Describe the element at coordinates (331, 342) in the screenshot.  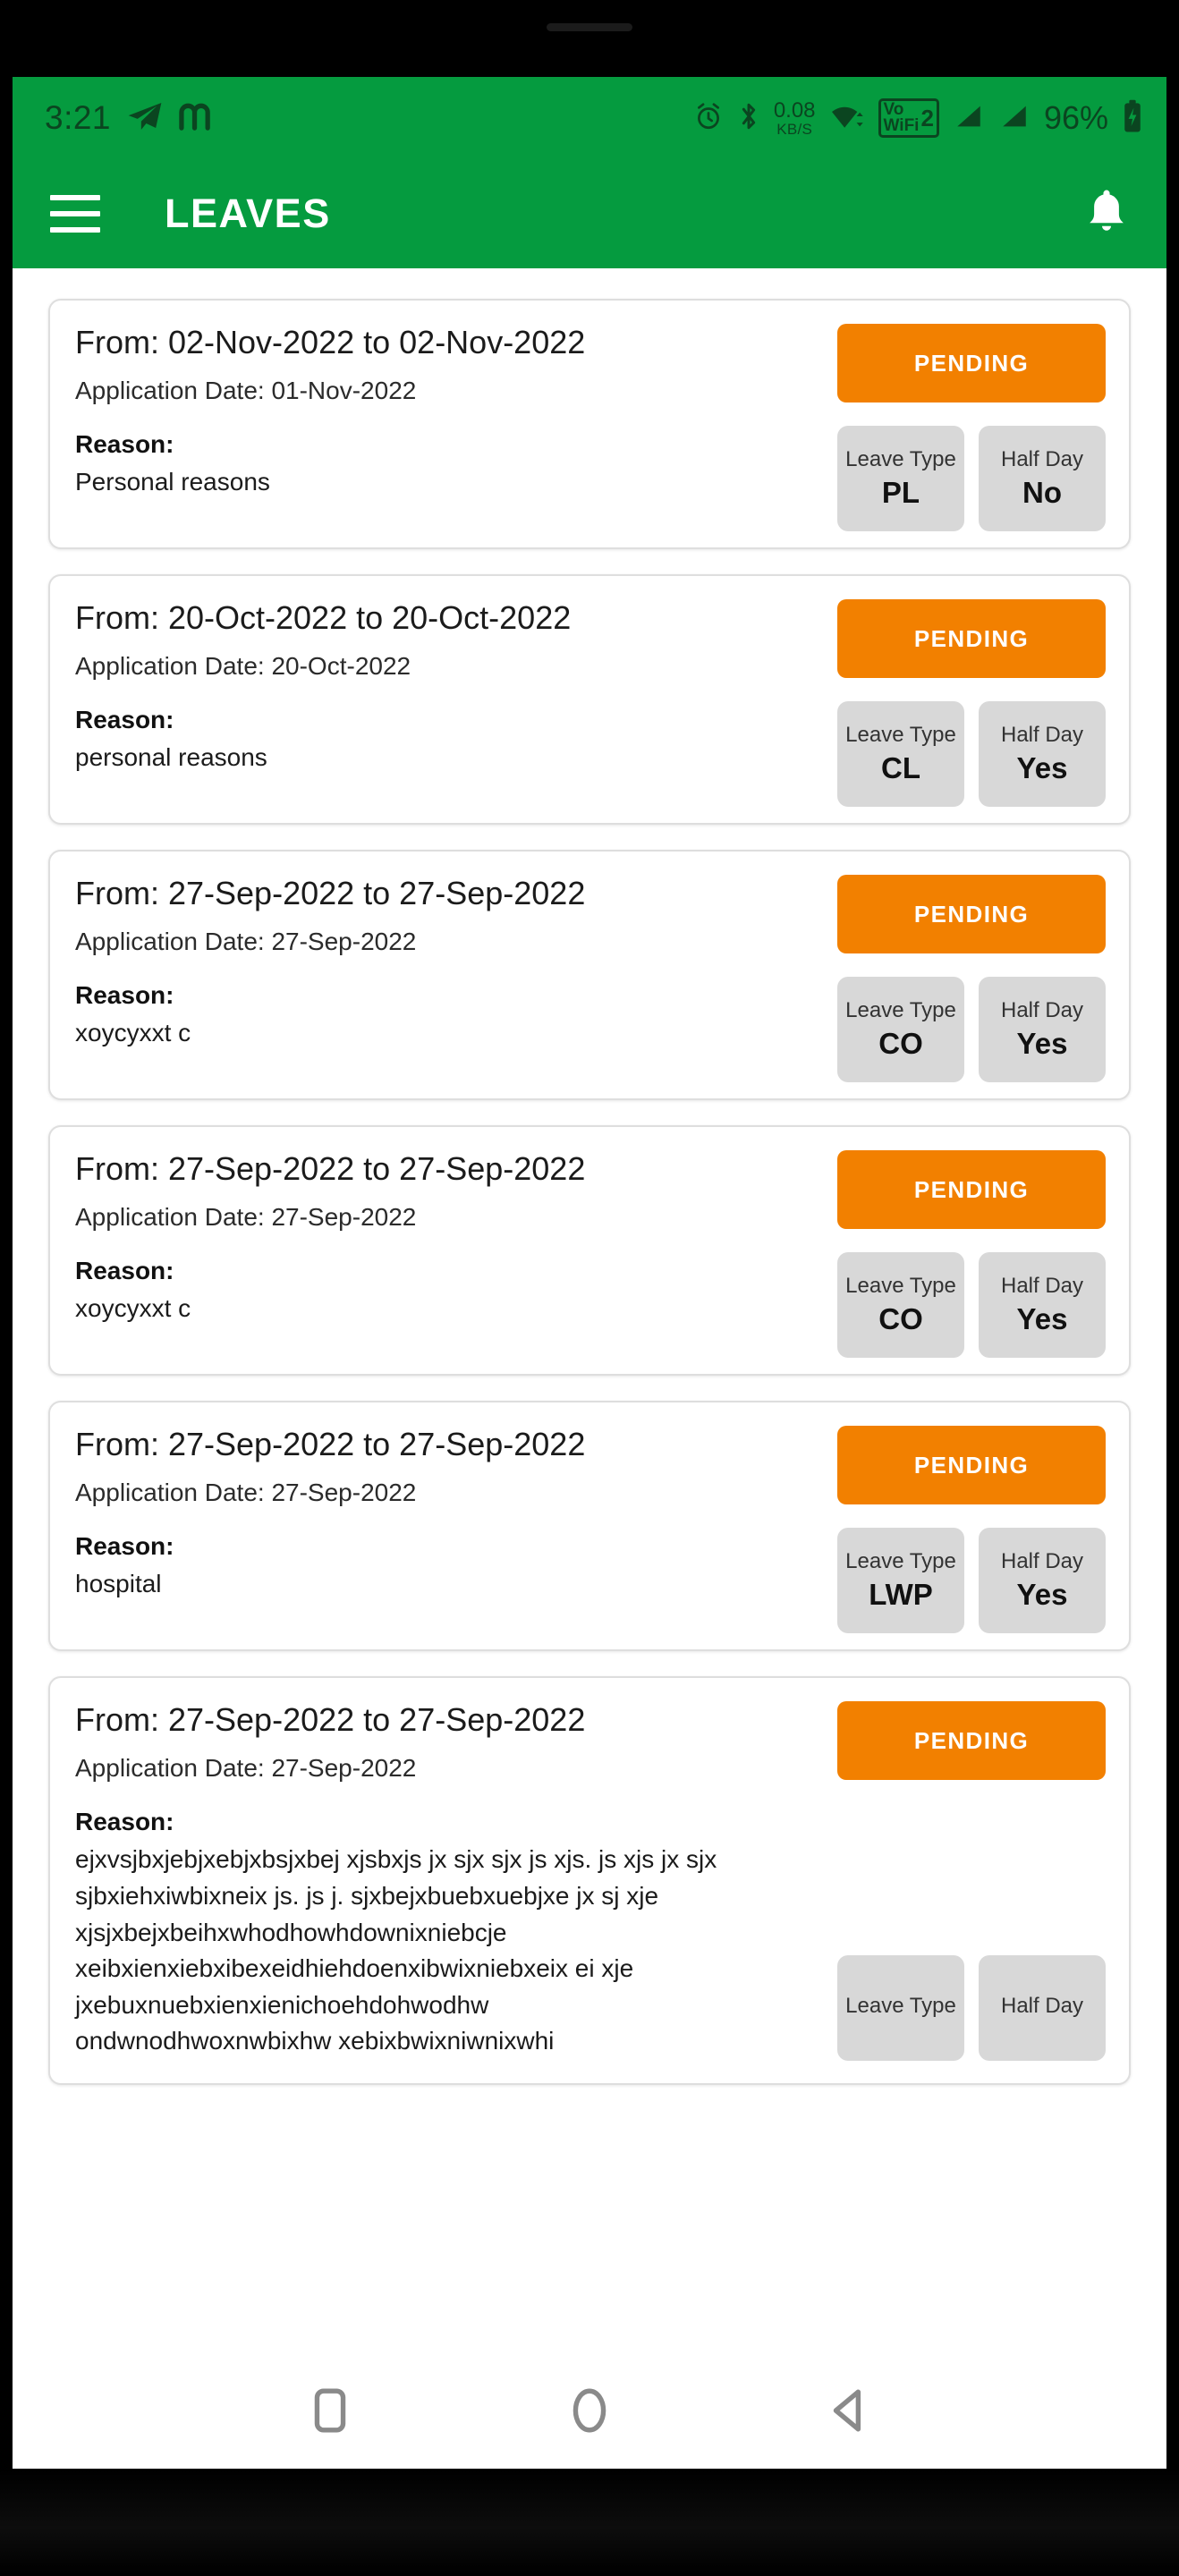
I see `leave-date-range: From: 02-Nov-2022 to 02-Nov-2022` at that location.